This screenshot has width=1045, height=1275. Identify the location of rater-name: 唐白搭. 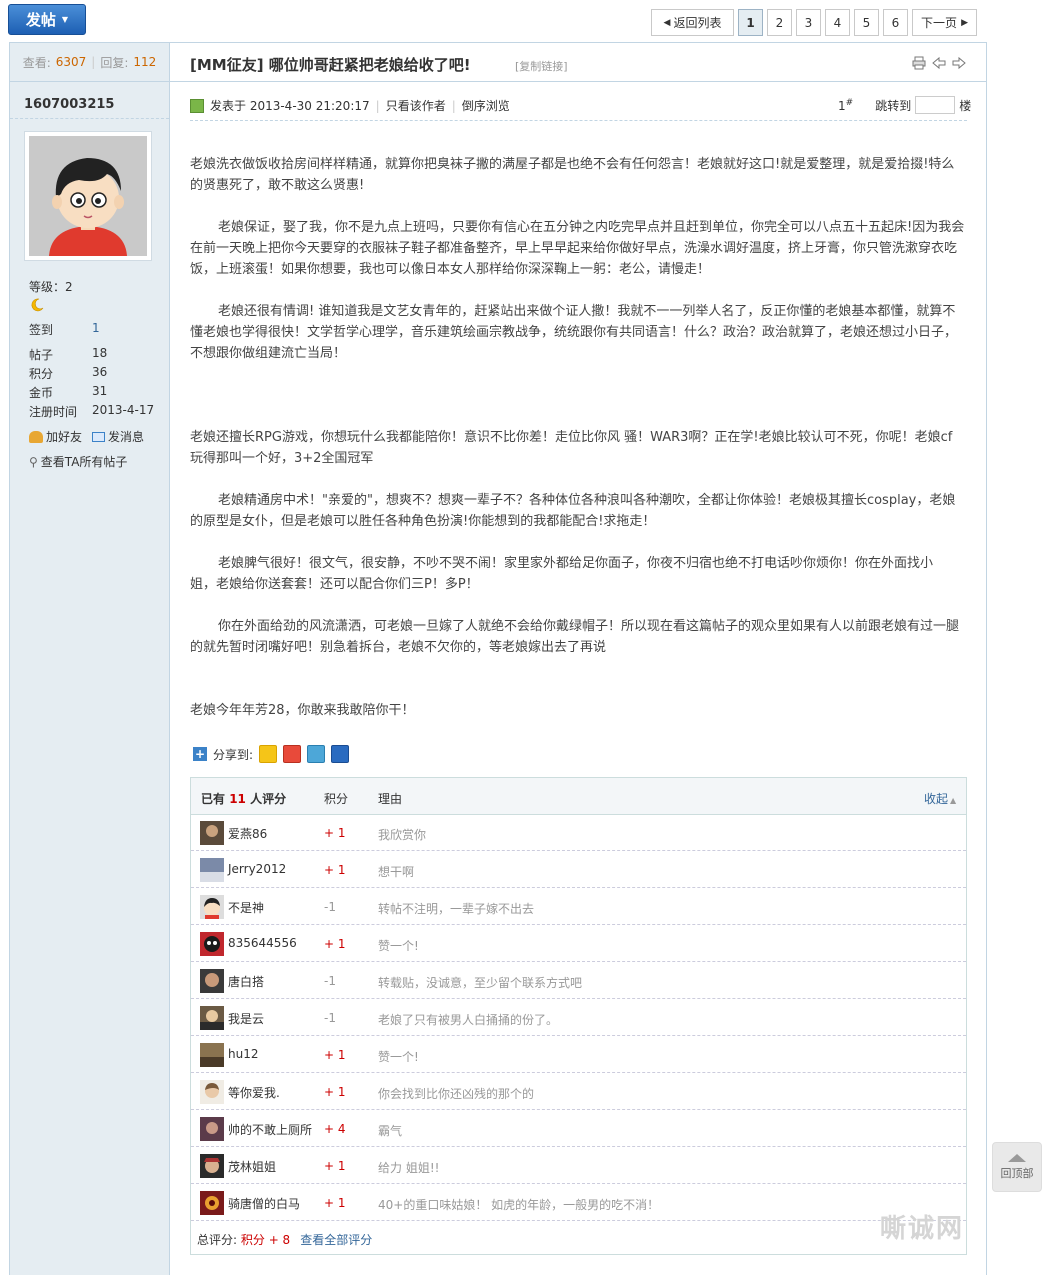
(246, 981).